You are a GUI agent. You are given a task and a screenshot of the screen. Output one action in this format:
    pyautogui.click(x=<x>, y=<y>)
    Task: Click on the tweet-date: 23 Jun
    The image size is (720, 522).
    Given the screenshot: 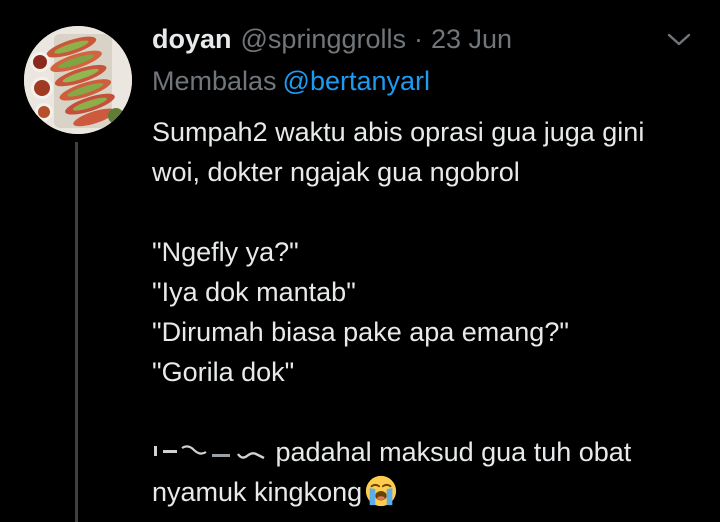 What is the action you would take?
    pyautogui.click(x=471, y=39)
    